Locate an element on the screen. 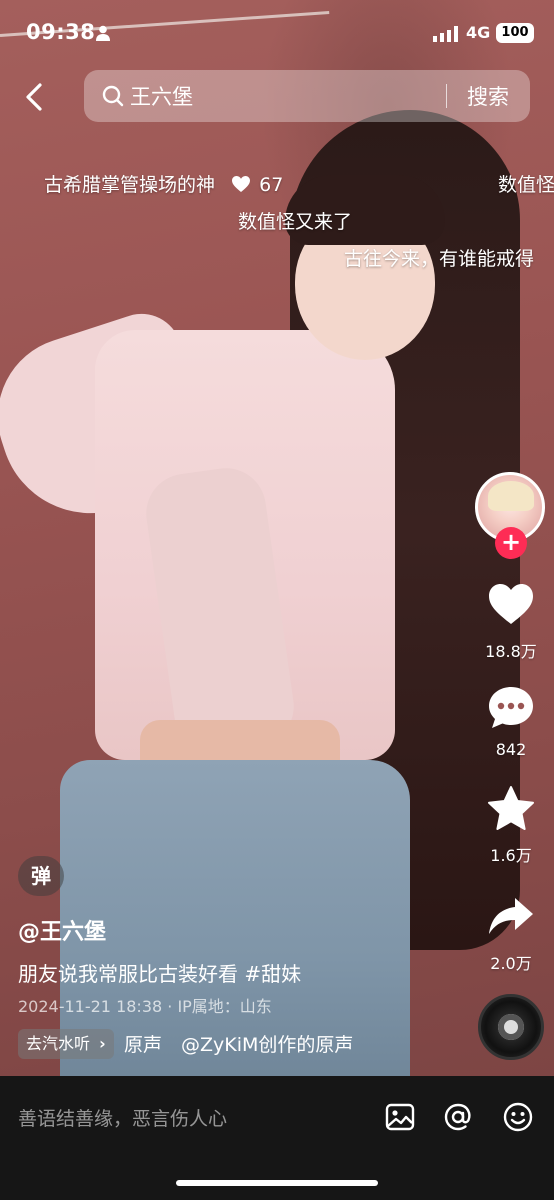  danmaku-item: 古往今来，有谁能戒得 is located at coordinates (439, 257).